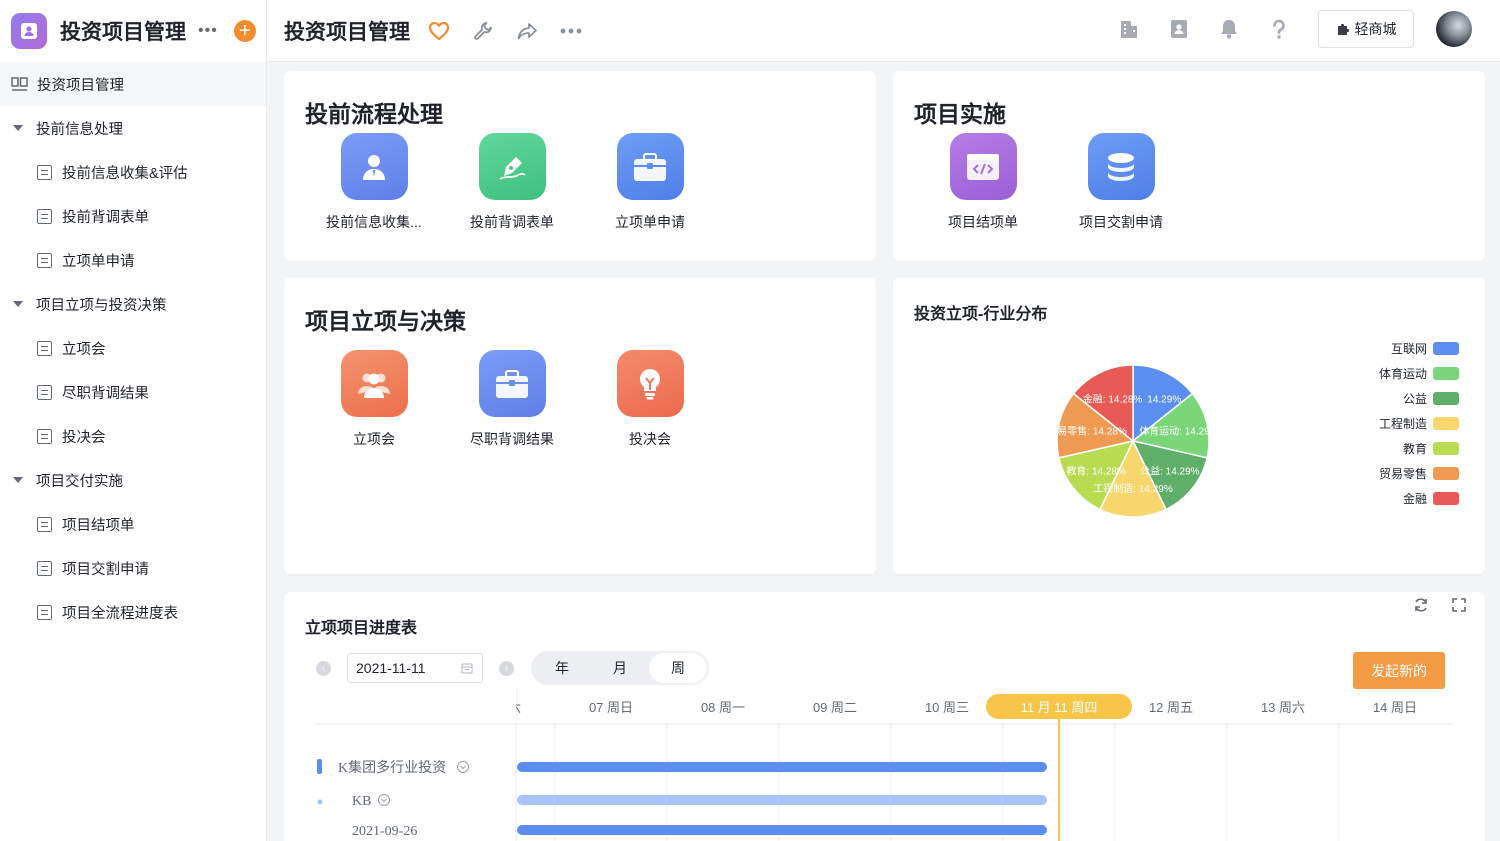 The image size is (1500, 841). I want to click on gantt-row-label: K集团多行业投资, so click(392, 767).